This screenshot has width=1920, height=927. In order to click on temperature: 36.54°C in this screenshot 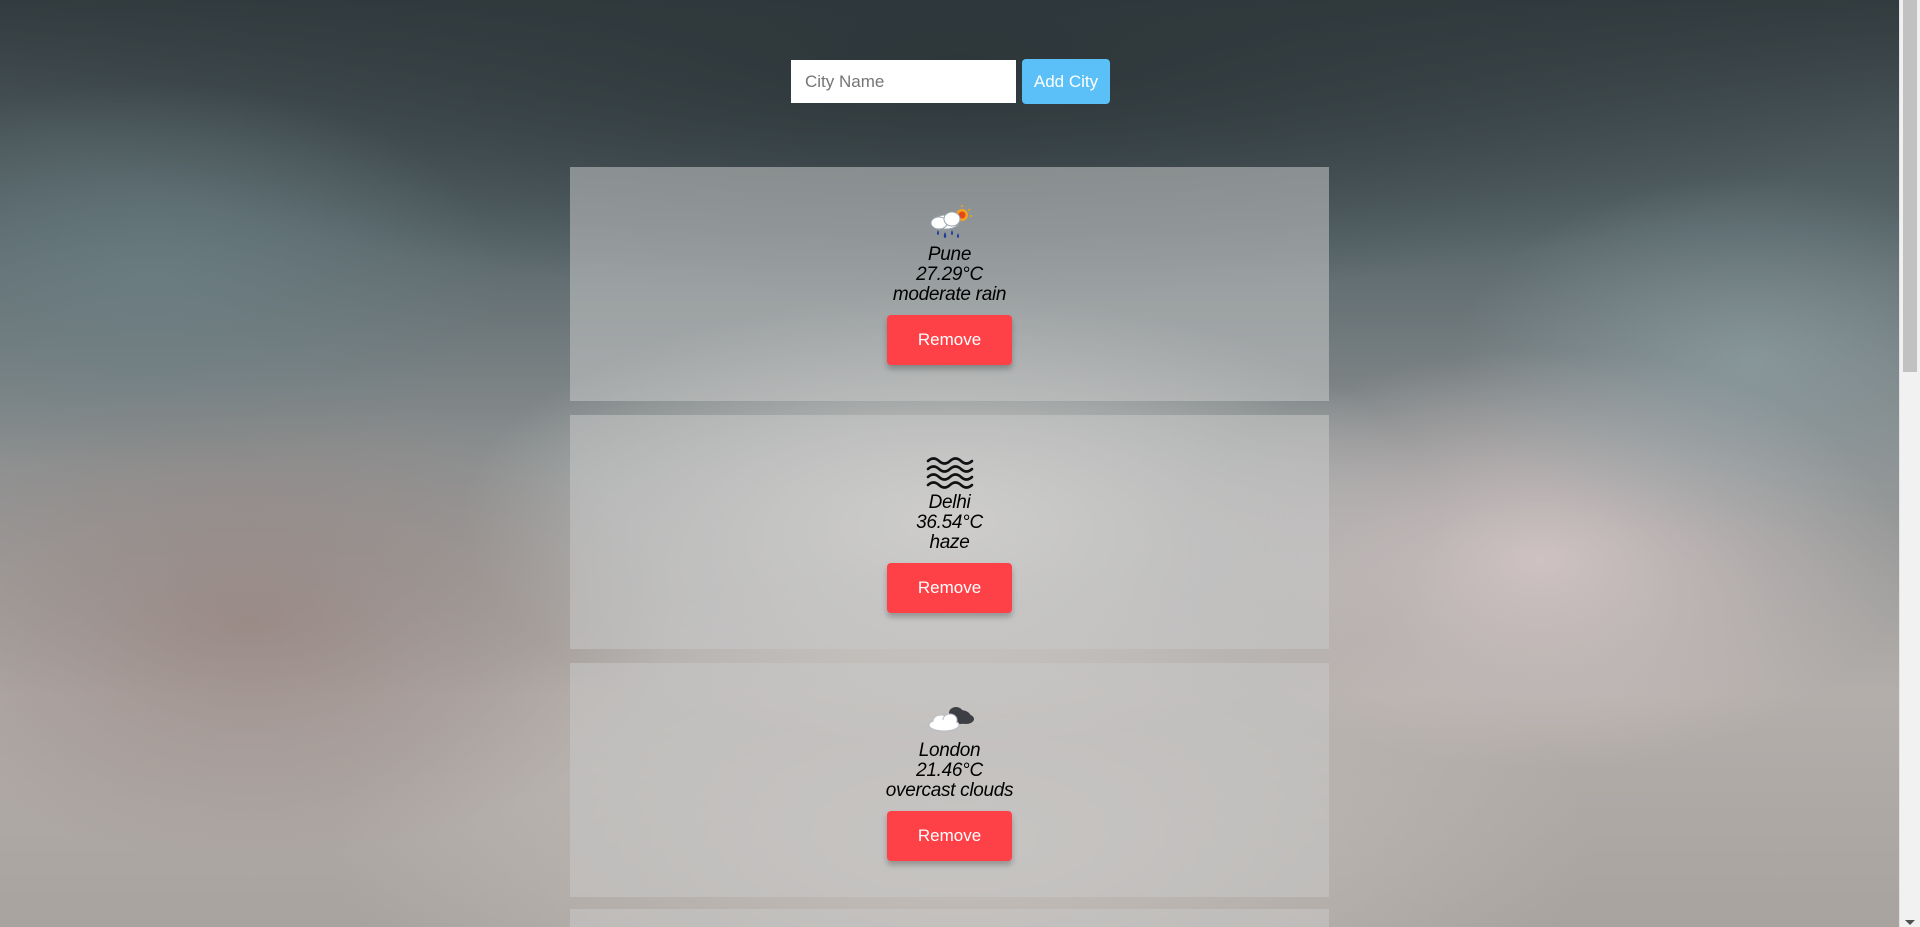, I will do `click(949, 522)`.